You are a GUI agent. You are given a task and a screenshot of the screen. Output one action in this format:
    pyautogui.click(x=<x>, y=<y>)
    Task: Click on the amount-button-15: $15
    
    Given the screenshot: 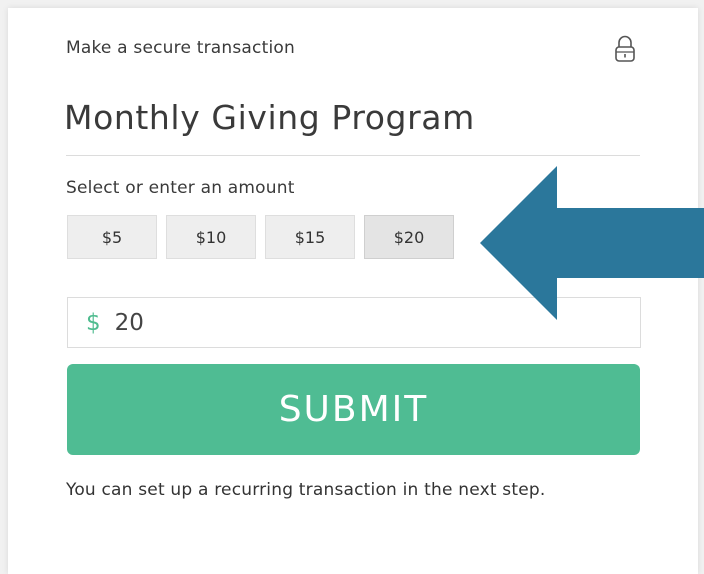 What is the action you would take?
    pyautogui.click(x=310, y=237)
    